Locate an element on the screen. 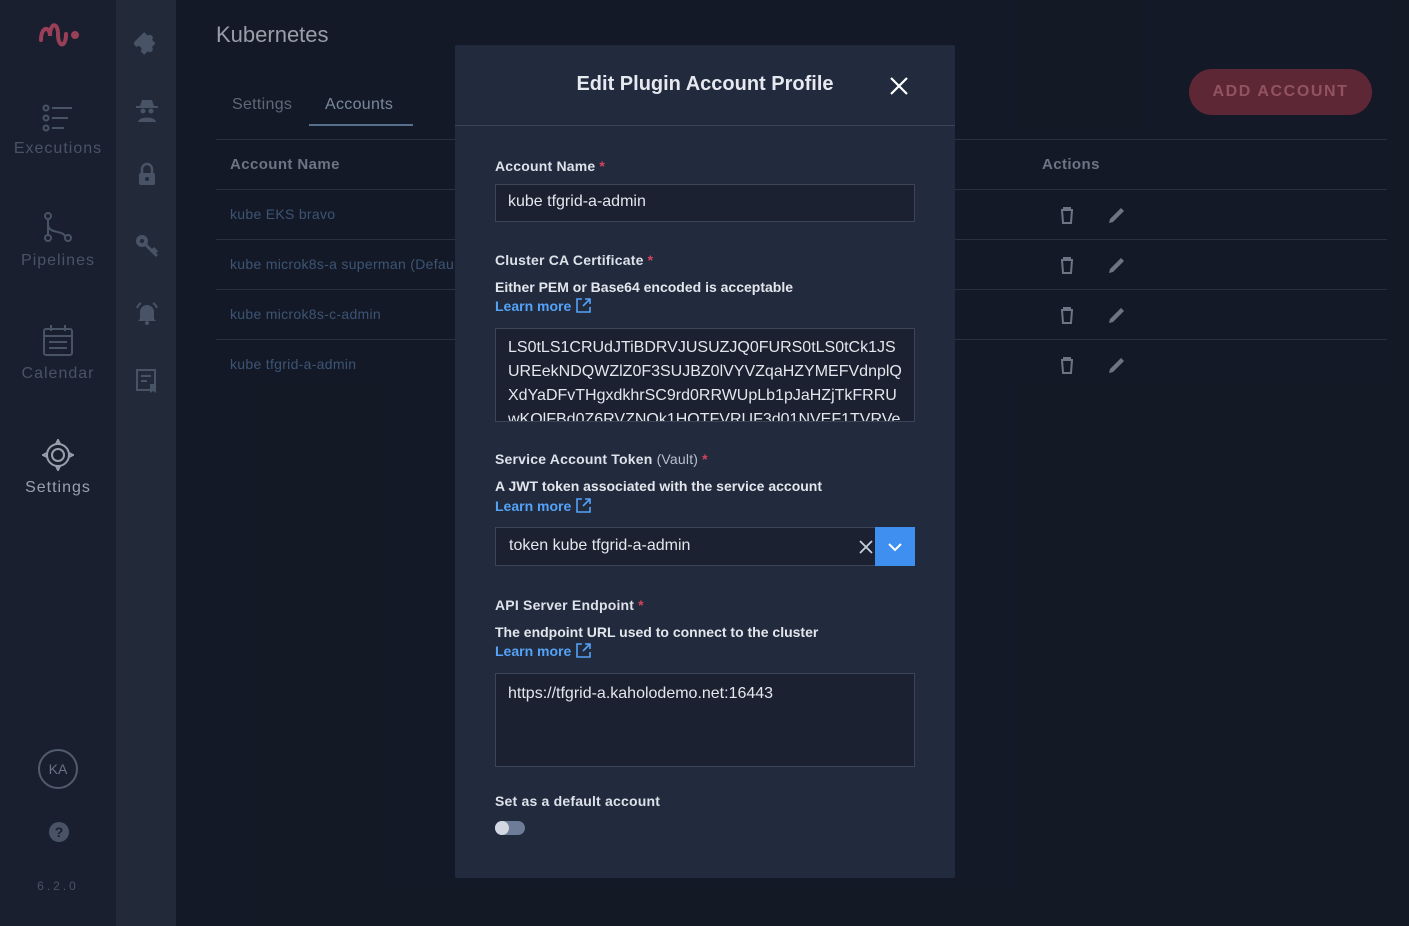  toggle-knob is located at coordinates (502, 828).